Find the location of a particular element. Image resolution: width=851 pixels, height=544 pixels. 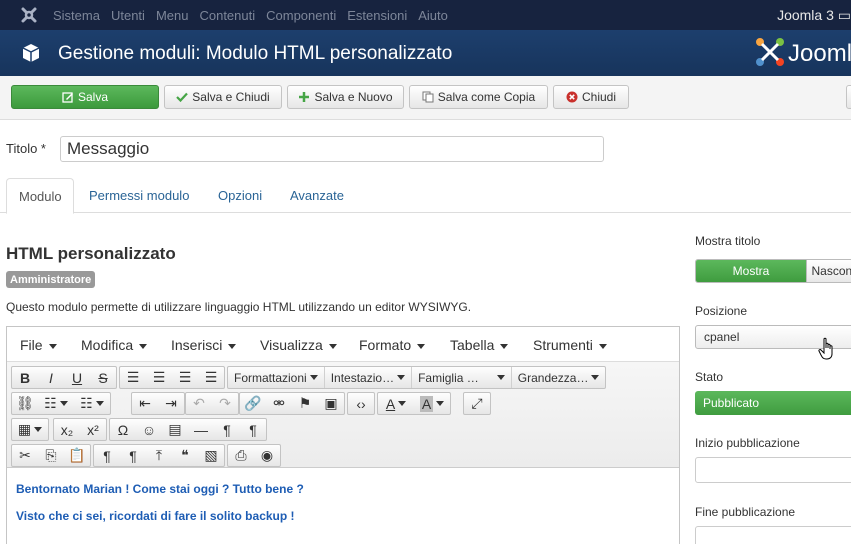

background-color-icon: A is located at coordinates (432, 403).